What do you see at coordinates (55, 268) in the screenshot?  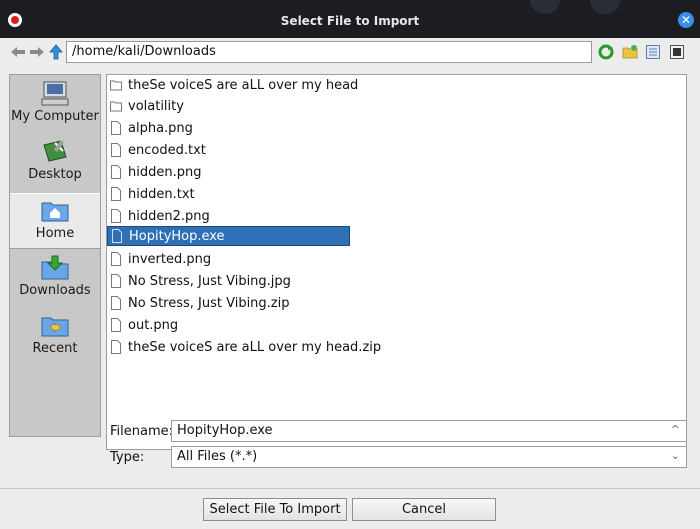 I see `downloads-folder-icon` at bounding box center [55, 268].